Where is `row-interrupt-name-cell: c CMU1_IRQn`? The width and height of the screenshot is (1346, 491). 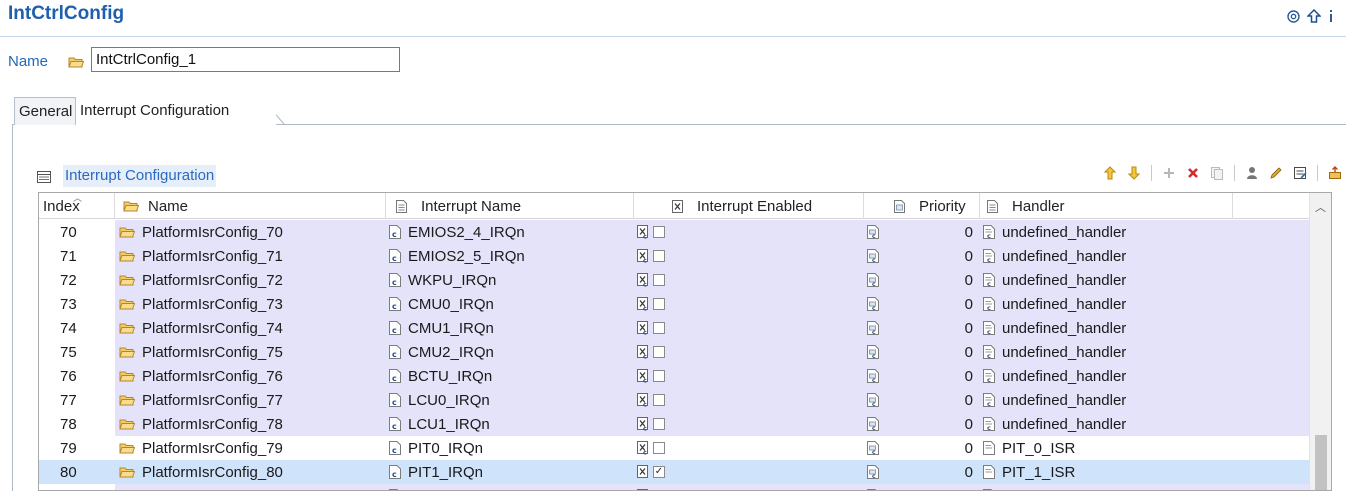 row-interrupt-name-cell: c CMU1_IRQn is located at coordinates (441, 328).